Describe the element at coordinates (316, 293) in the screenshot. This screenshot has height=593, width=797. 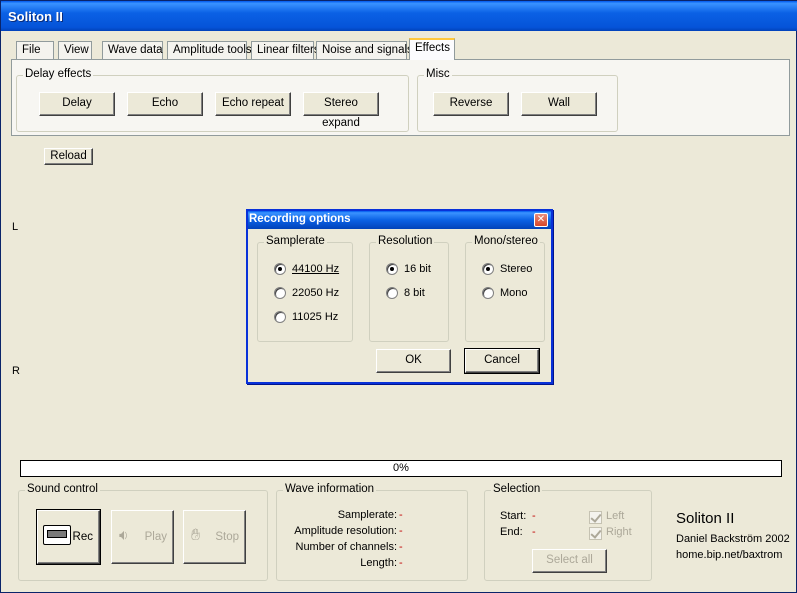
I see `radio-22050-label: 22050 Hz` at that location.